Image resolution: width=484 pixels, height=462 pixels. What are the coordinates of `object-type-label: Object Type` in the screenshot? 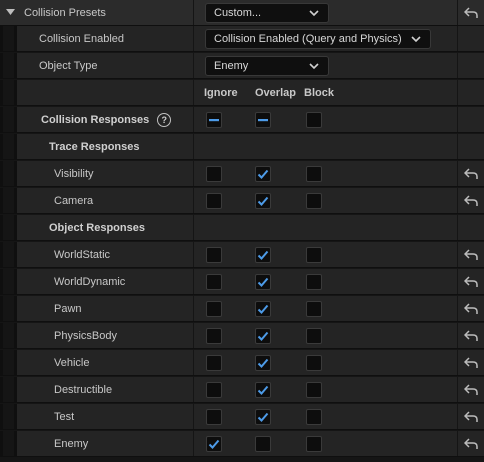 It's located at (68, 65).